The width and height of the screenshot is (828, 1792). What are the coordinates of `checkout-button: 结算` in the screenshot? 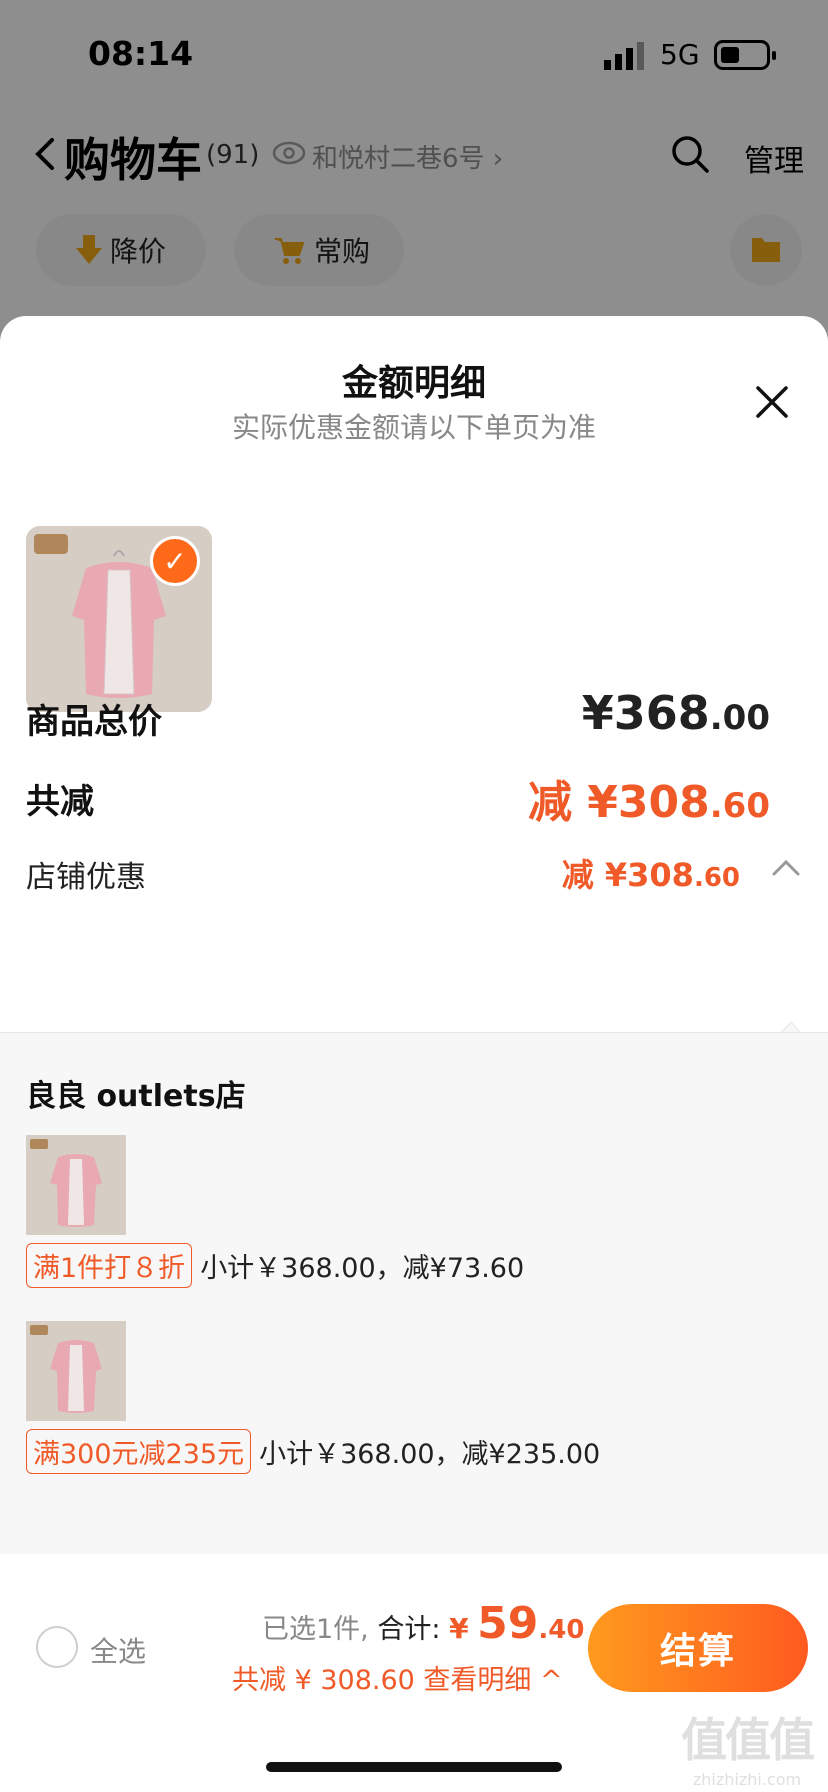 It's located at (698, 1648).